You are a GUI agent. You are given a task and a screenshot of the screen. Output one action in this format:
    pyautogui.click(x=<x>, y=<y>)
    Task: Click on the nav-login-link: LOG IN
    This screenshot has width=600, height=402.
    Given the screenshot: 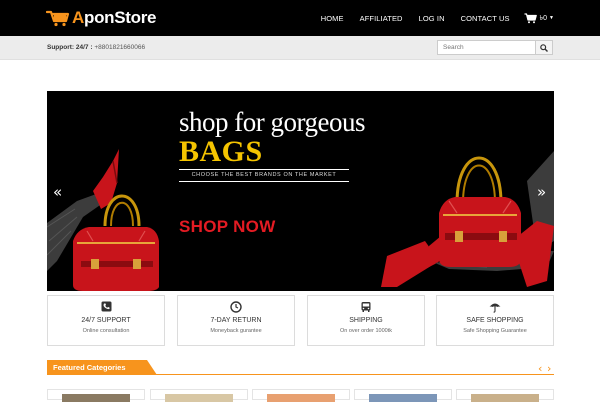 What is the action you would take?
    pyautogui.click(x=432, y=18)
    